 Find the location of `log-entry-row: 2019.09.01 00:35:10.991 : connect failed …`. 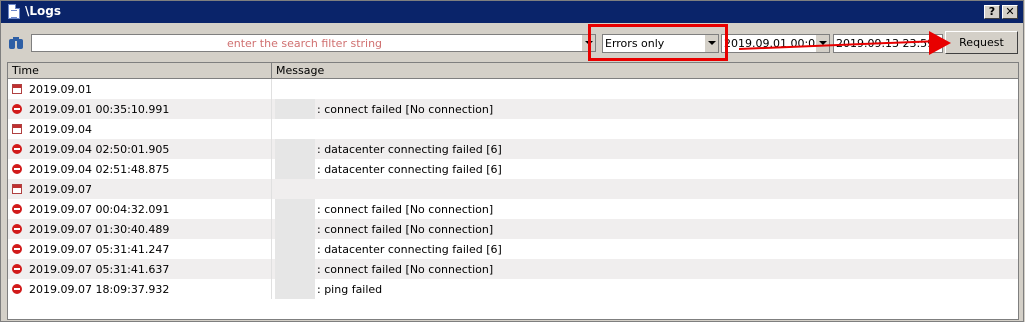

log-entry-row: 2019.09.01 00:35:10.991 : connect failed … is located at coordinates (513, 109).